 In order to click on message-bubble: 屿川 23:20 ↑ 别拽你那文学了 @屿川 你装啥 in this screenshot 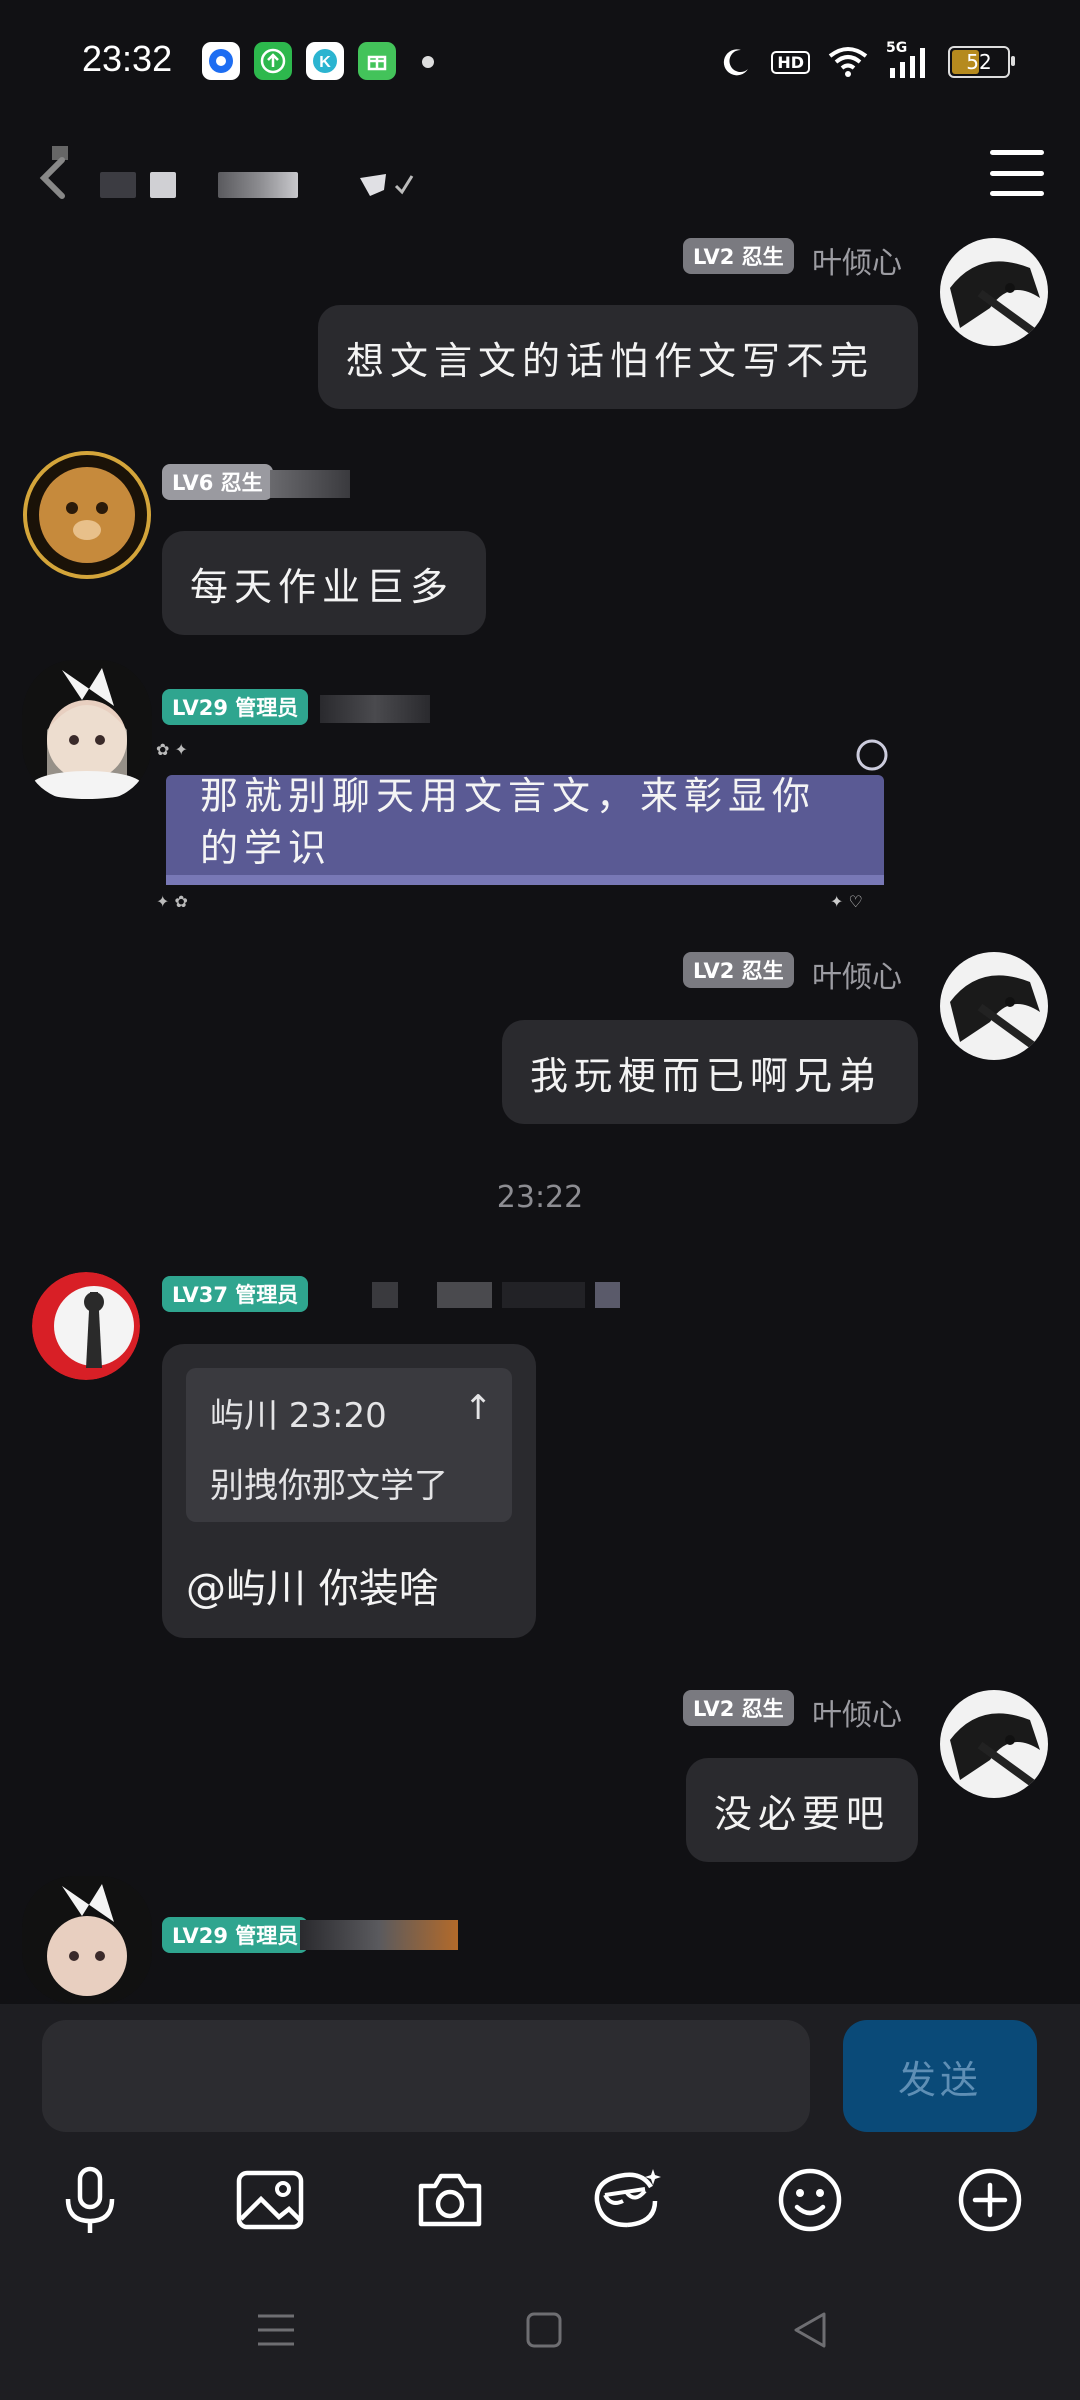, I will do `click(349, 1491)`.